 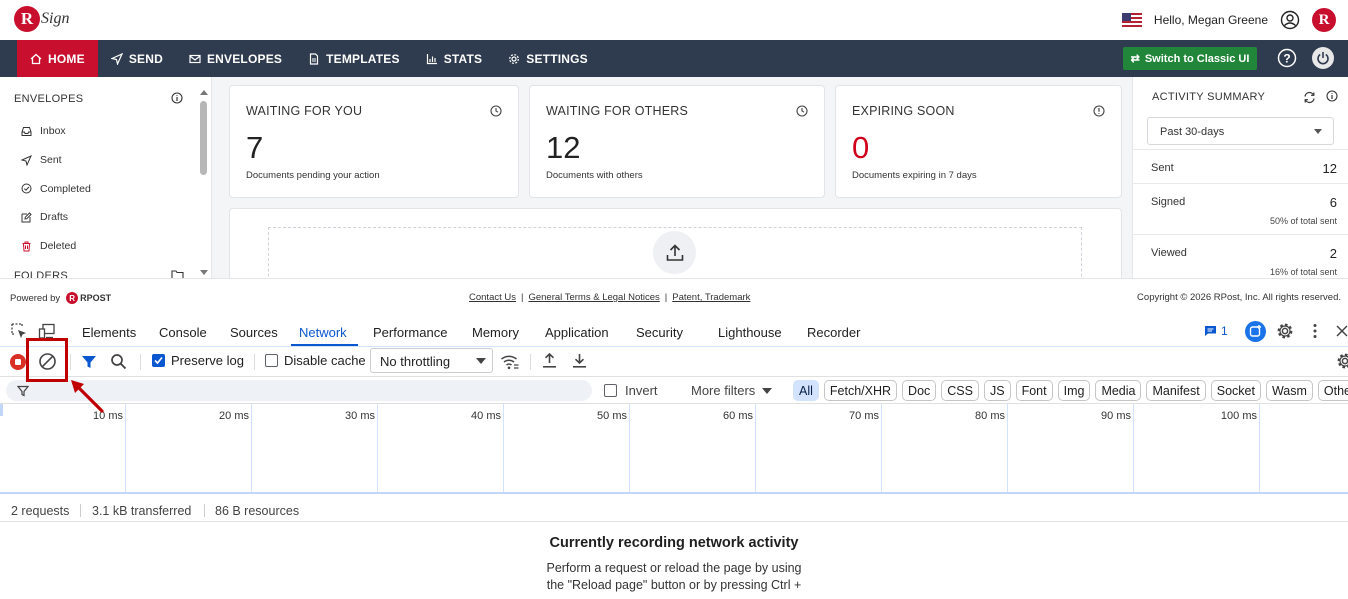 I want to click on sidebar-item-inbox: Inbox, so click(x=56, y=131).